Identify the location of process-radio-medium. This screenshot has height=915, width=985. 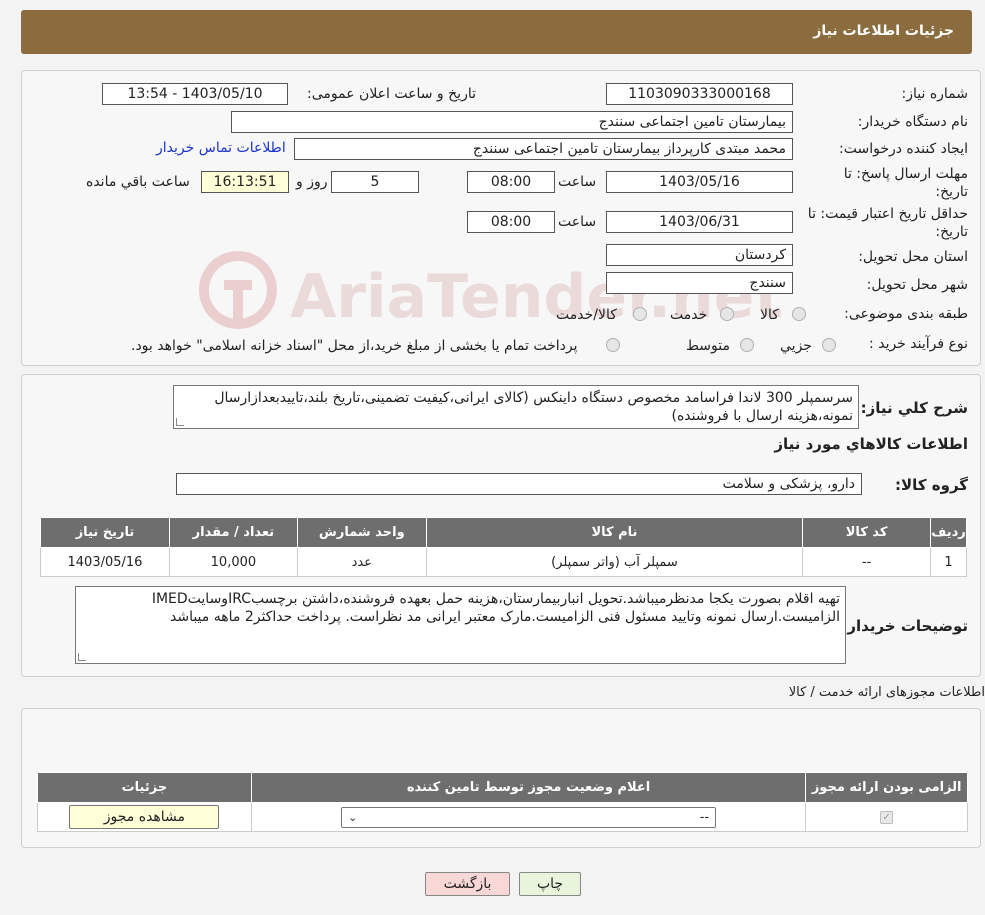
(747, 345).